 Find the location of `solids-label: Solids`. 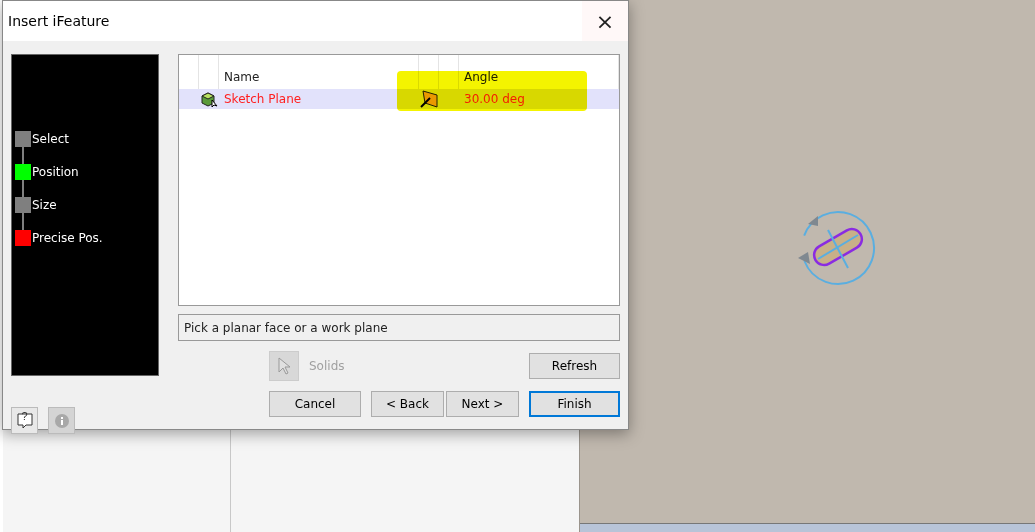

solids-label: Solids is located at coordinates (327, 366).